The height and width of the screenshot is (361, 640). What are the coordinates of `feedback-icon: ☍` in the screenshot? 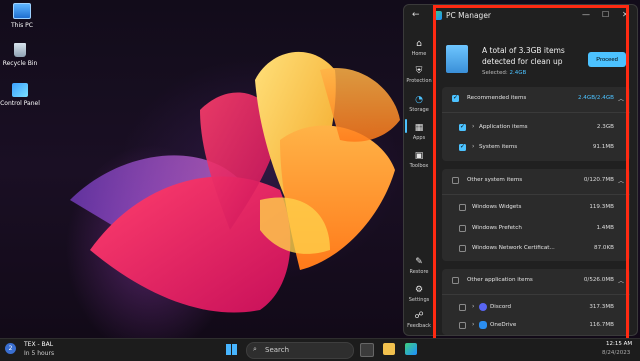 It's located at (419, 316).